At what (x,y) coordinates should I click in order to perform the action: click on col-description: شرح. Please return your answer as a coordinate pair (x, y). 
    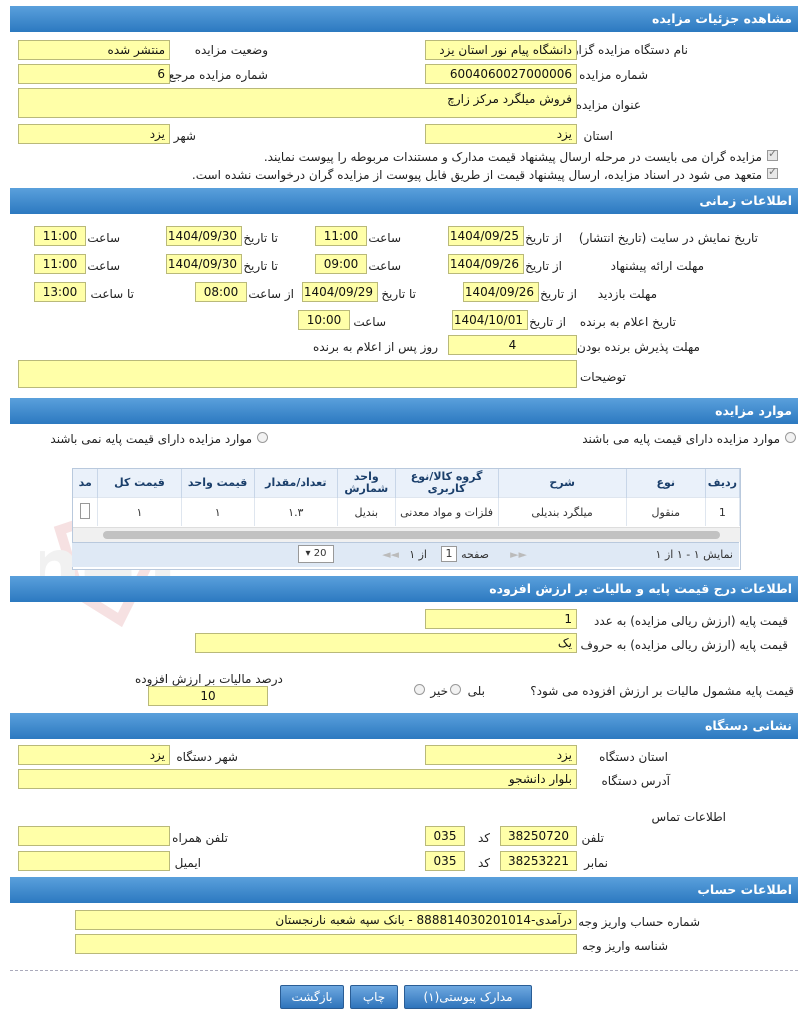
    Looking at the image, I should click on (562, 483).